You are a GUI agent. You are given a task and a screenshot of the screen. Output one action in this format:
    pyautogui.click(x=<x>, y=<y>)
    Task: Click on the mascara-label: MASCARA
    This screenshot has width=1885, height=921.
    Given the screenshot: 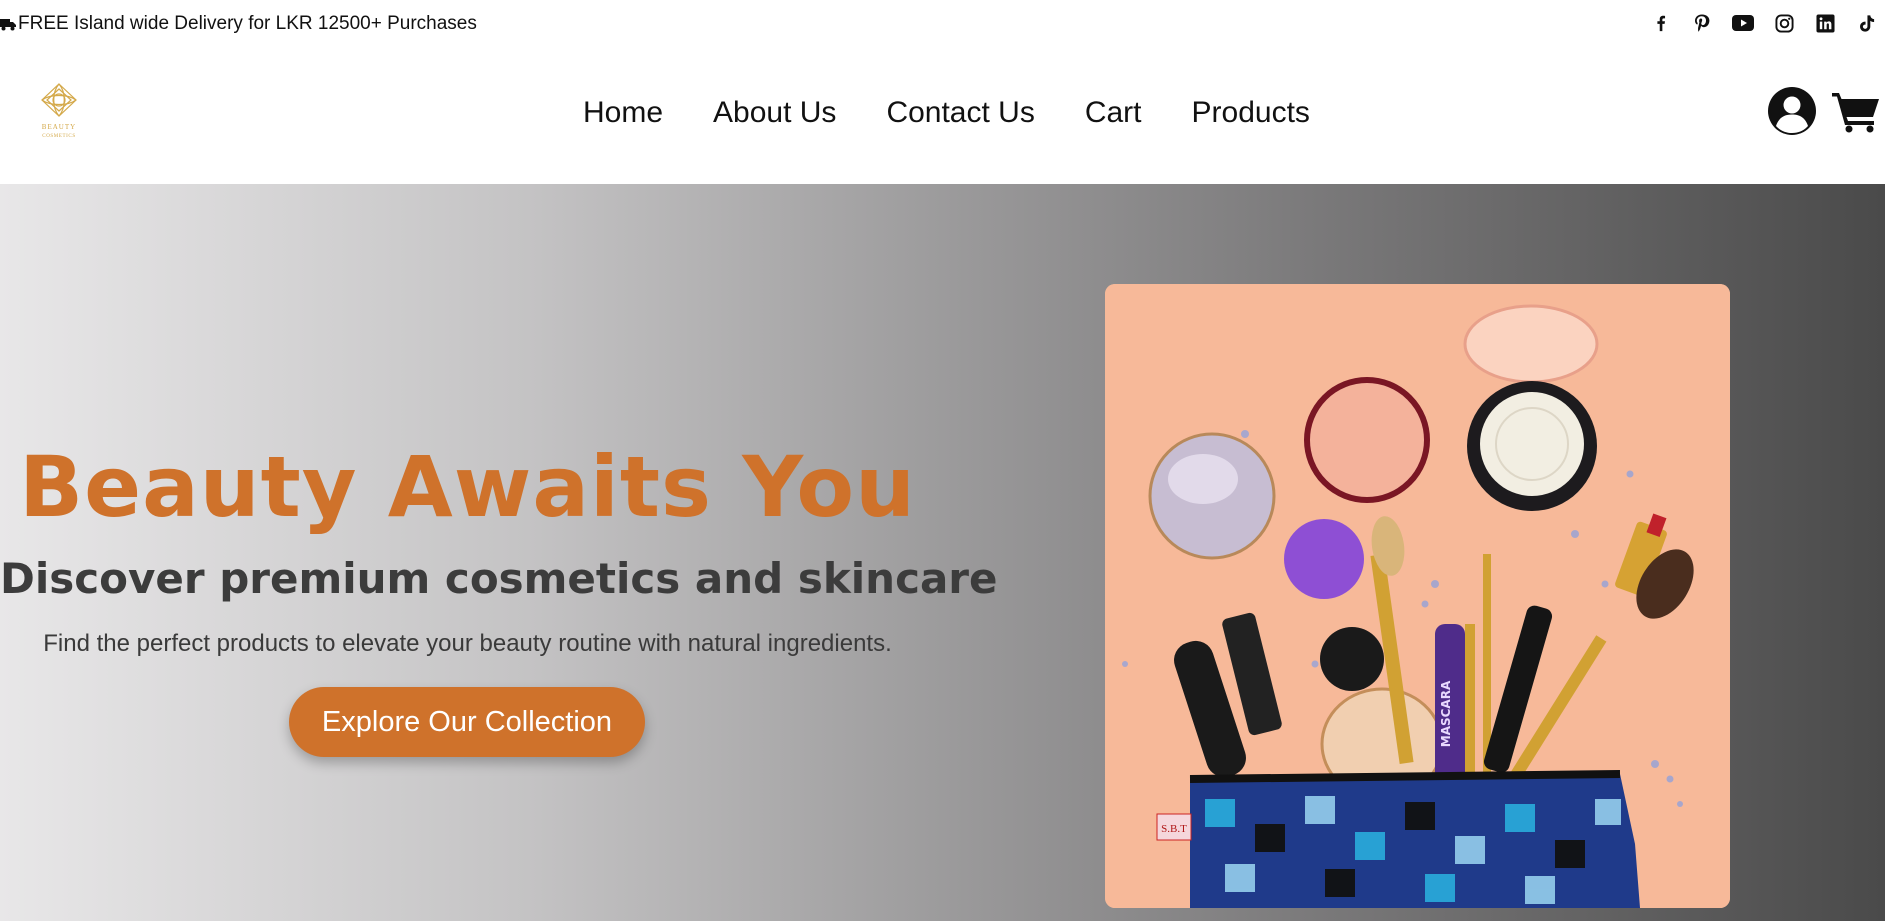 What is the action you would take?
    pyautogui.click(x=1446, y=713)
    